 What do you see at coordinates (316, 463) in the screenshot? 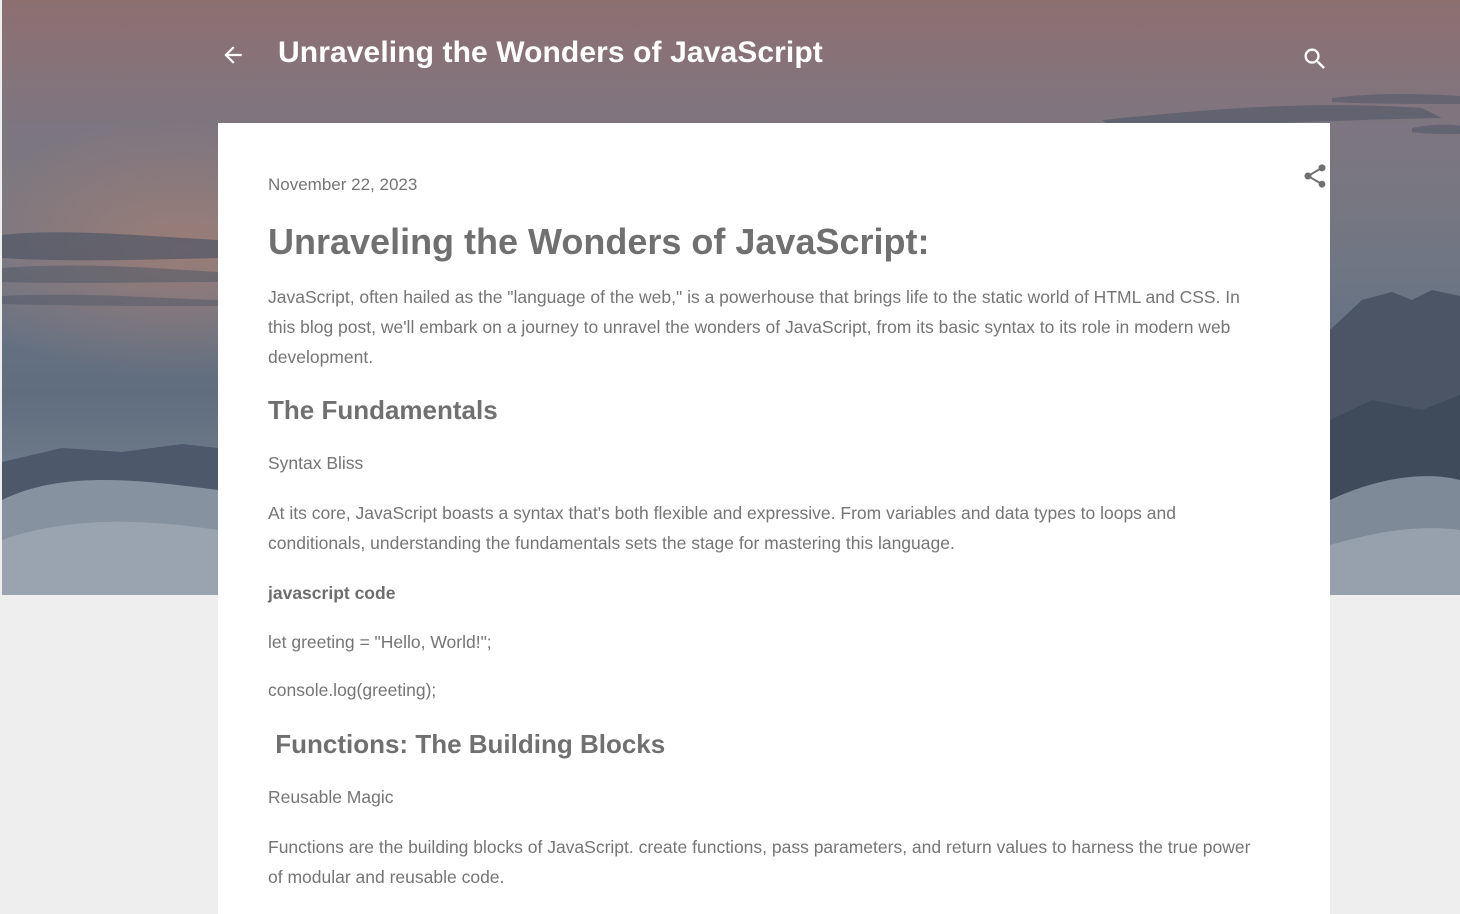
I see `subheading-syntax-bliss: Syntax Bliss` at bounding box center [316, 463].